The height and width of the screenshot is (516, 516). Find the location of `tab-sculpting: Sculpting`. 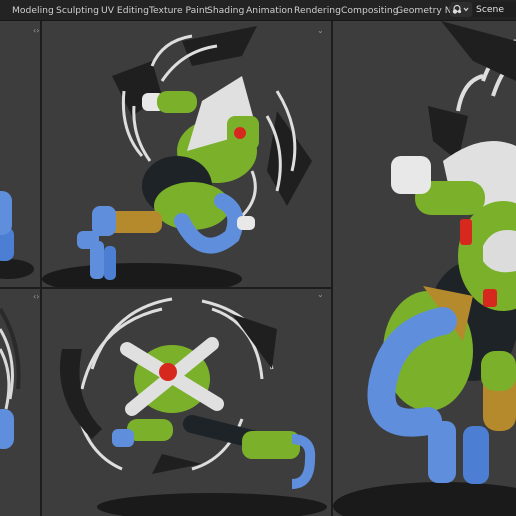

tab-sculpting: Sculpting is located at coordinates (77, 10).